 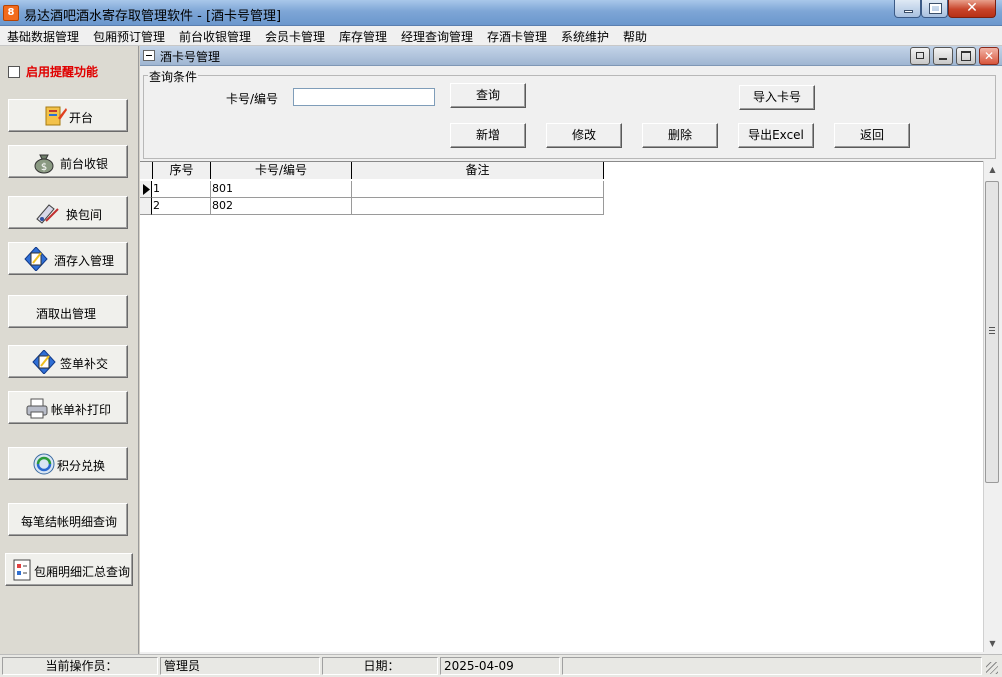 I want to click on date-label: 日期：, so click(x=380, y=666).